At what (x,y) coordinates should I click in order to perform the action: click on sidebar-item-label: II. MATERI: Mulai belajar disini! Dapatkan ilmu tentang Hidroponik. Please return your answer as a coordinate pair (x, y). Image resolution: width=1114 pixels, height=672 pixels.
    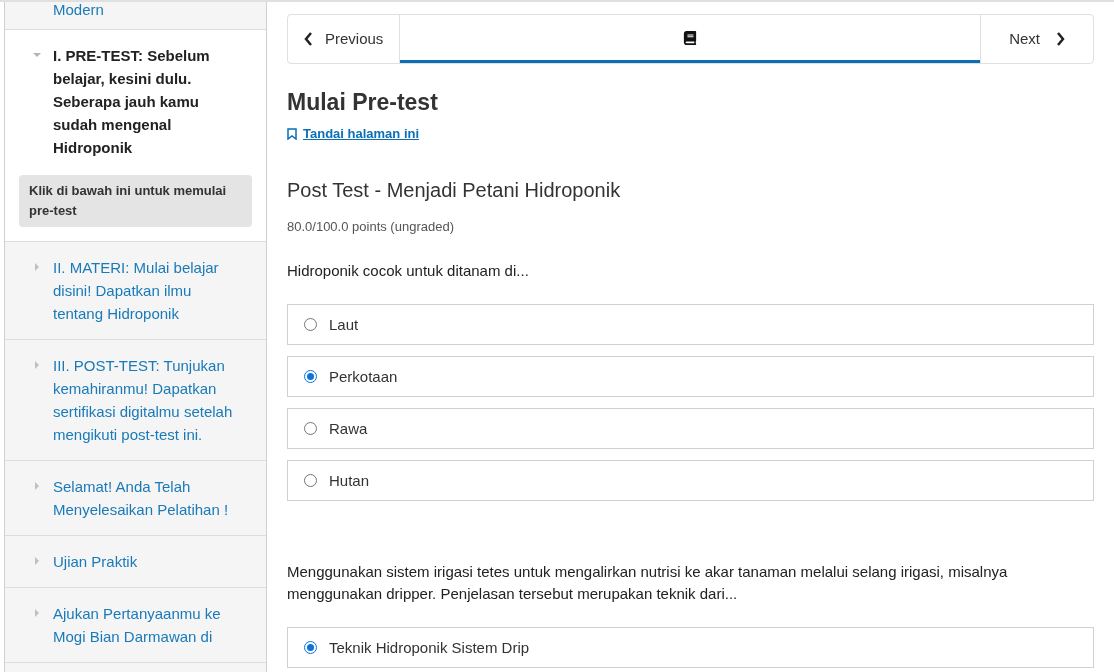
    Looking at the image, I should click on (136, 291).